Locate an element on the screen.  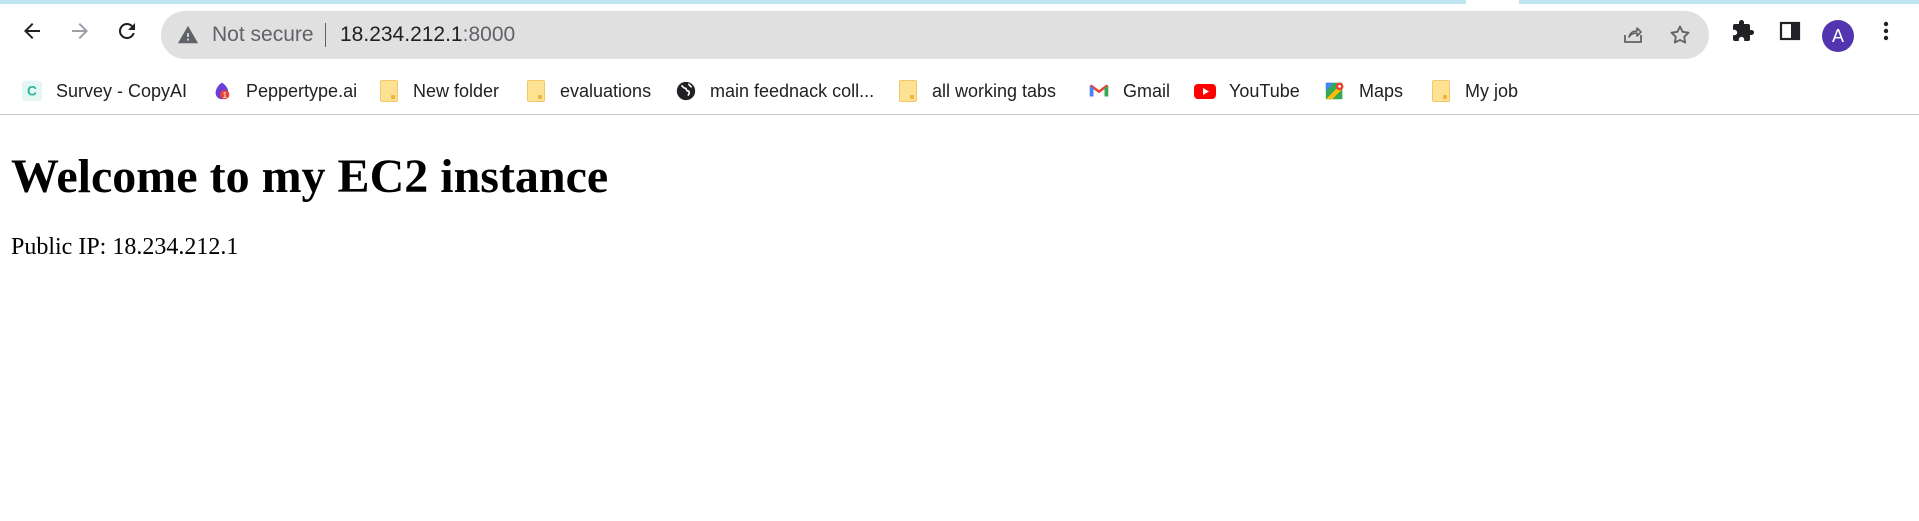
bookmark-label: evaluations is located at coordinates (606, 90).